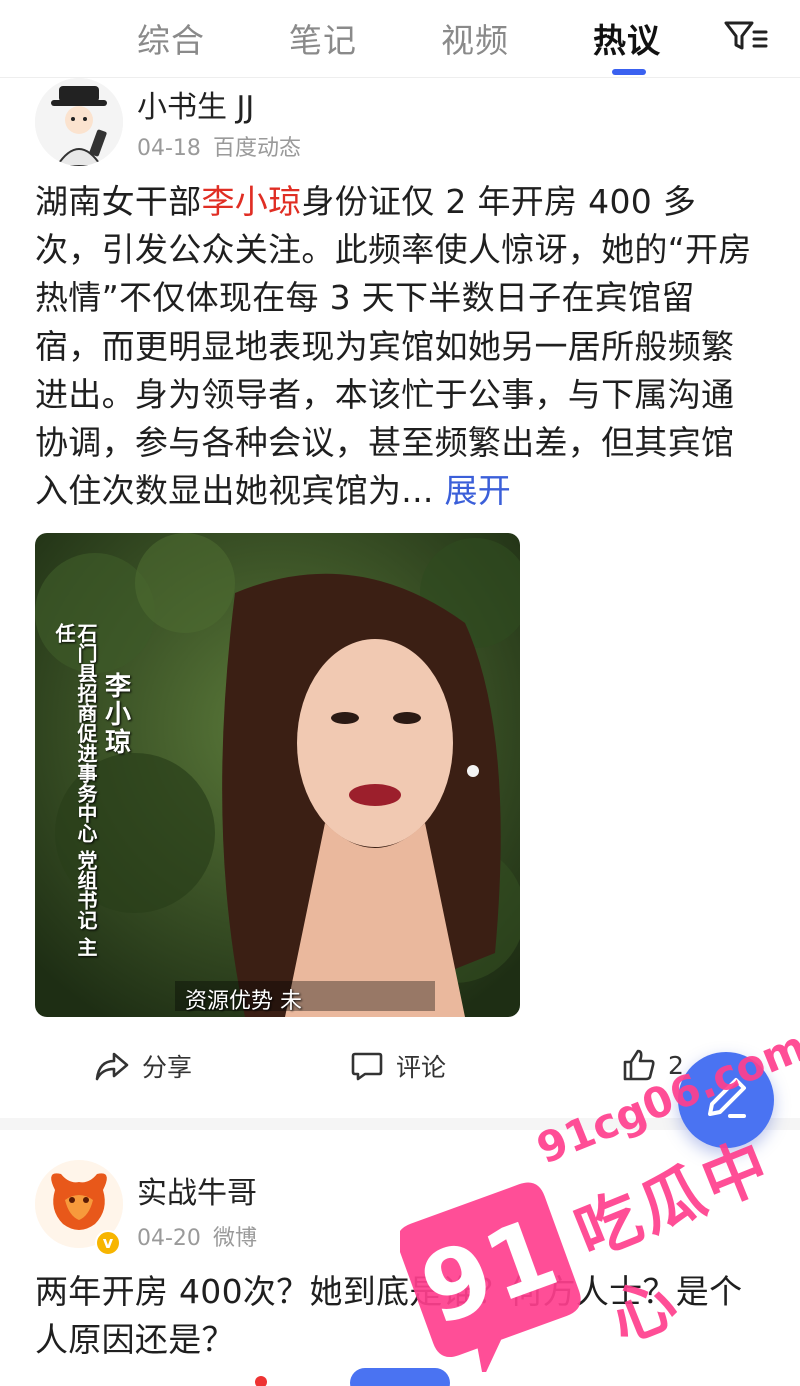 The image size is (800, 1386). Describe the element at coordinates (79, 122) in the screenshot. I see `author-avatar` at that location.